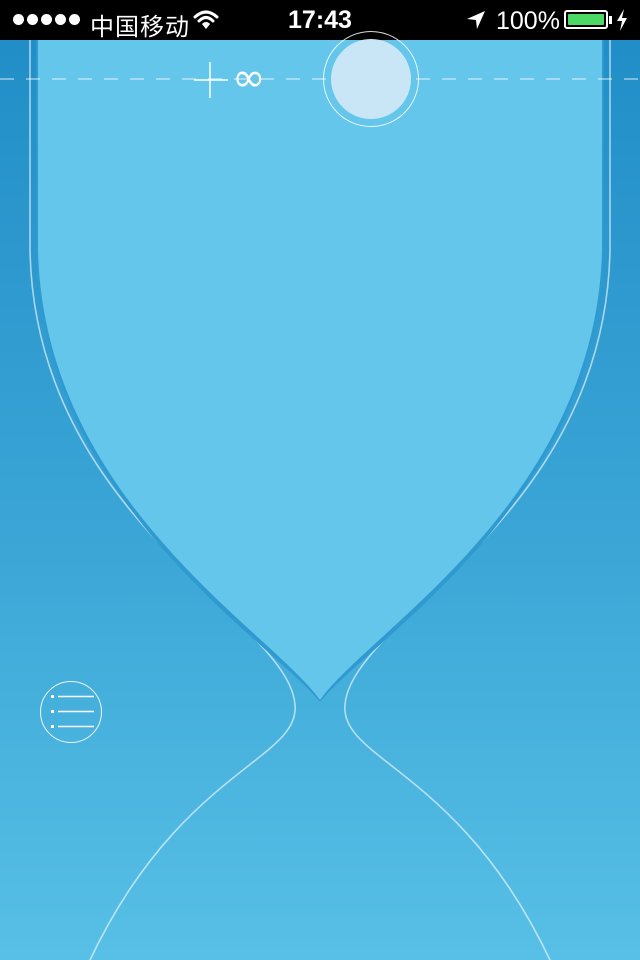 The height and width of the screenshot is (960, 640). What do you see at coordinates (622, 20) in the screenshot?
I see `charging-bolt-icon` at bounding box center [622, 20].